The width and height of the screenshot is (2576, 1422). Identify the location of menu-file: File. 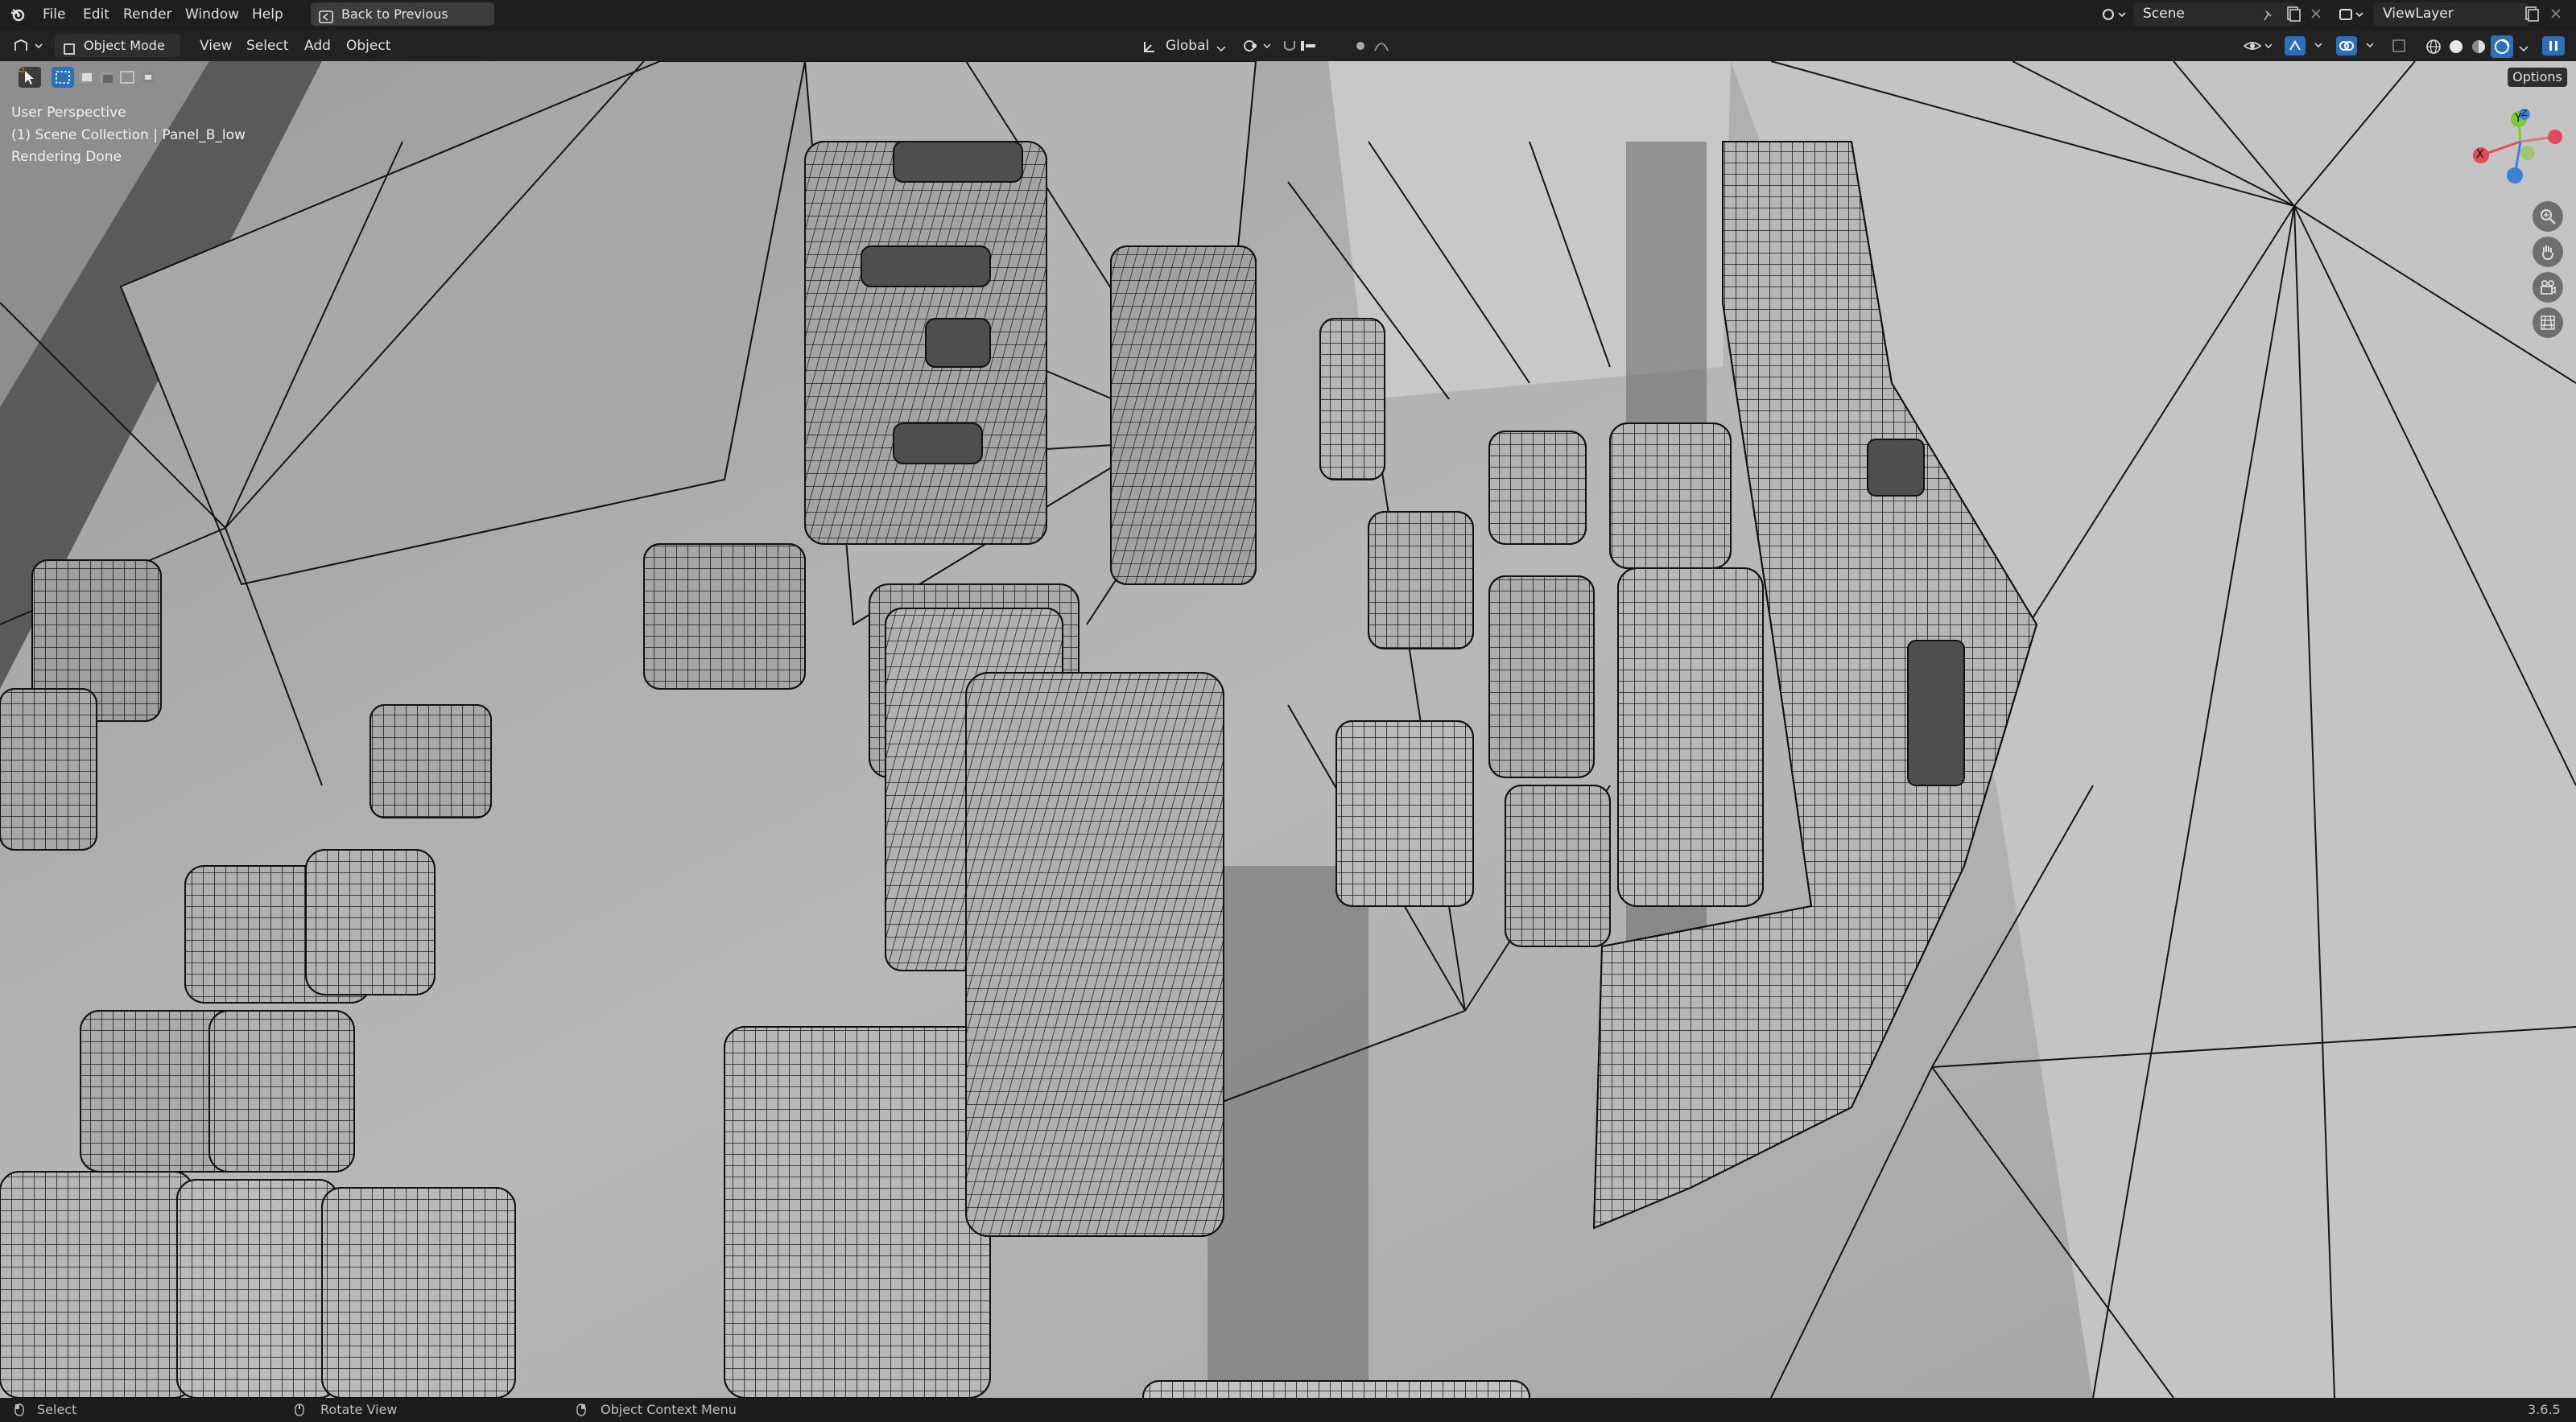
(54, 15).